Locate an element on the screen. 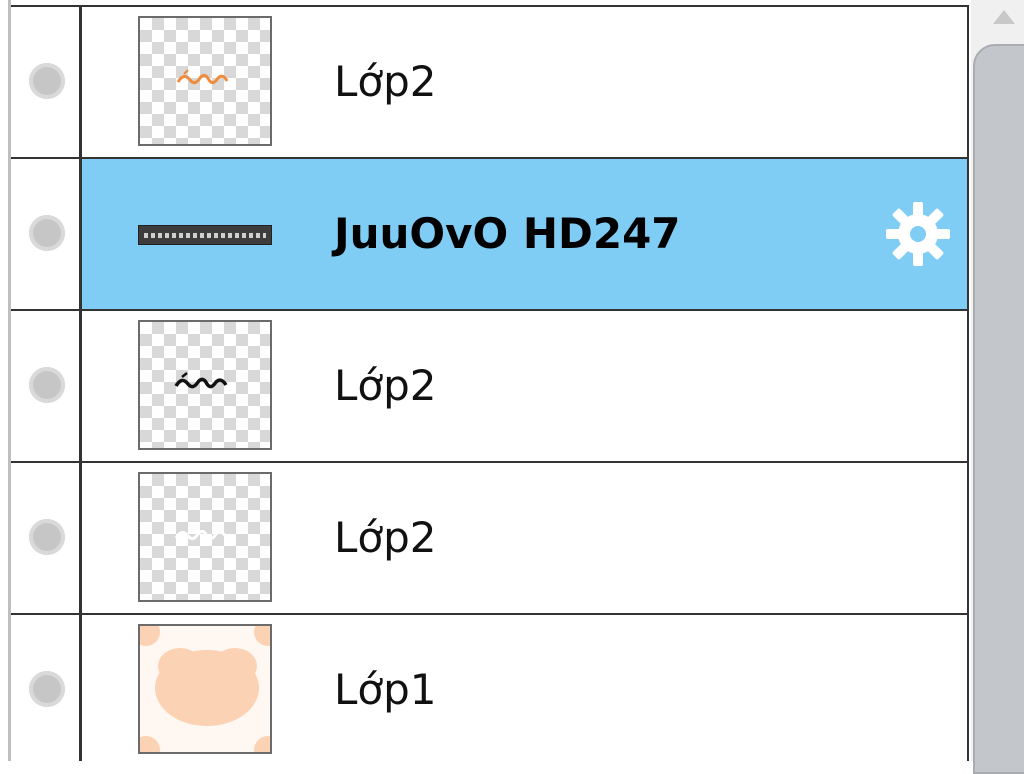 The width and height of the screenshot is (1024, 774). visibility-column-divider is located at coordinates (80, 384).